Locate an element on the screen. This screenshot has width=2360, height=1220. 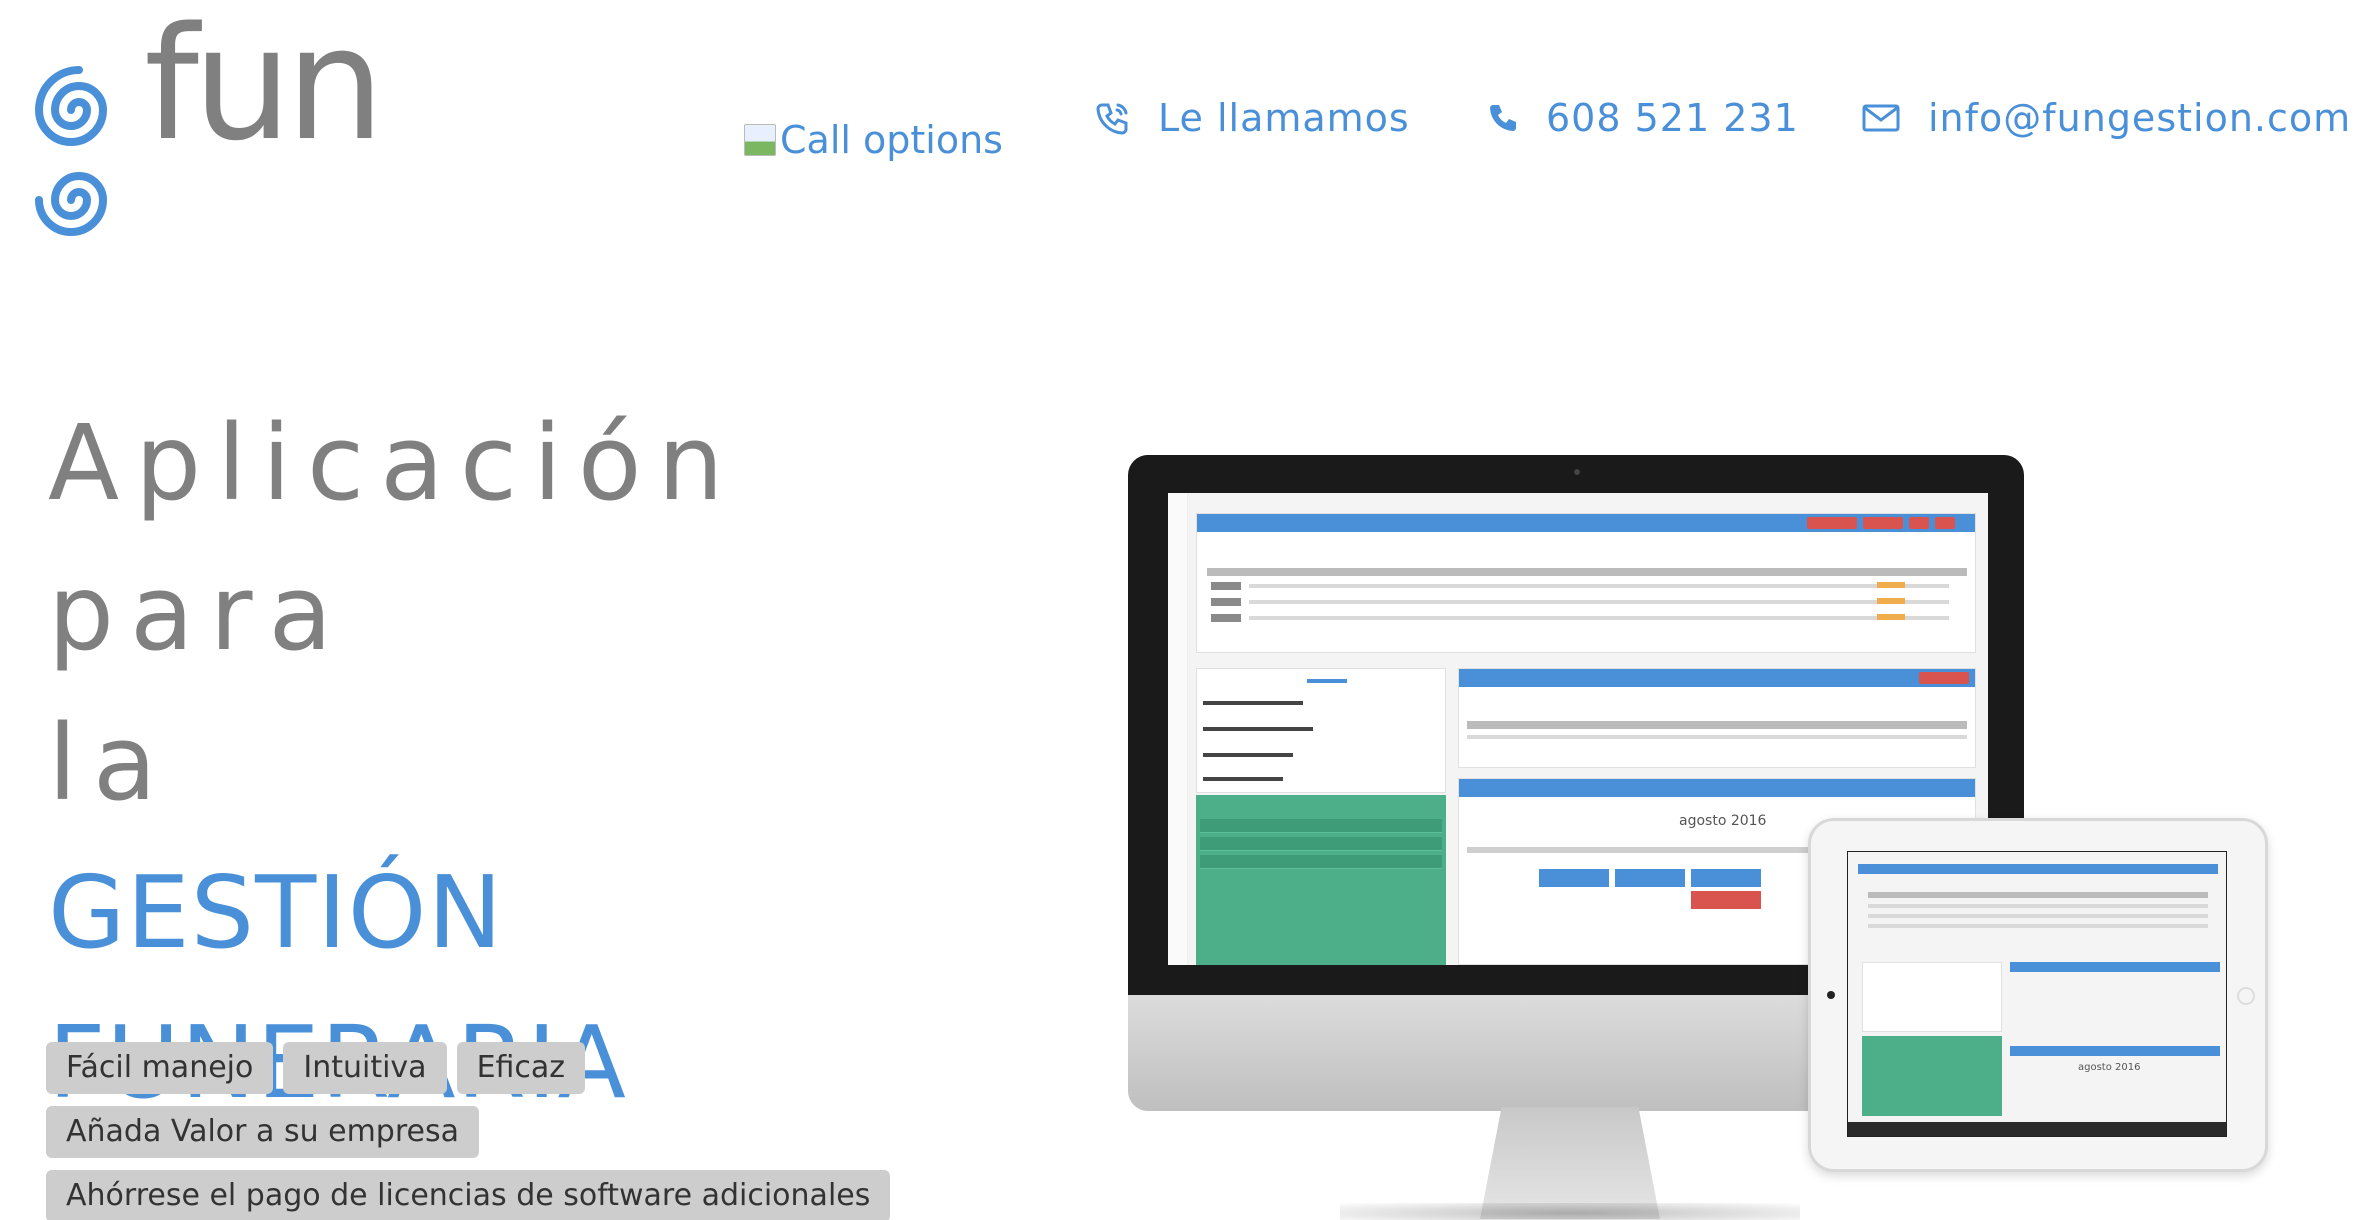
feature-tag: Intuitiva is located at coordinates (365, 1068).